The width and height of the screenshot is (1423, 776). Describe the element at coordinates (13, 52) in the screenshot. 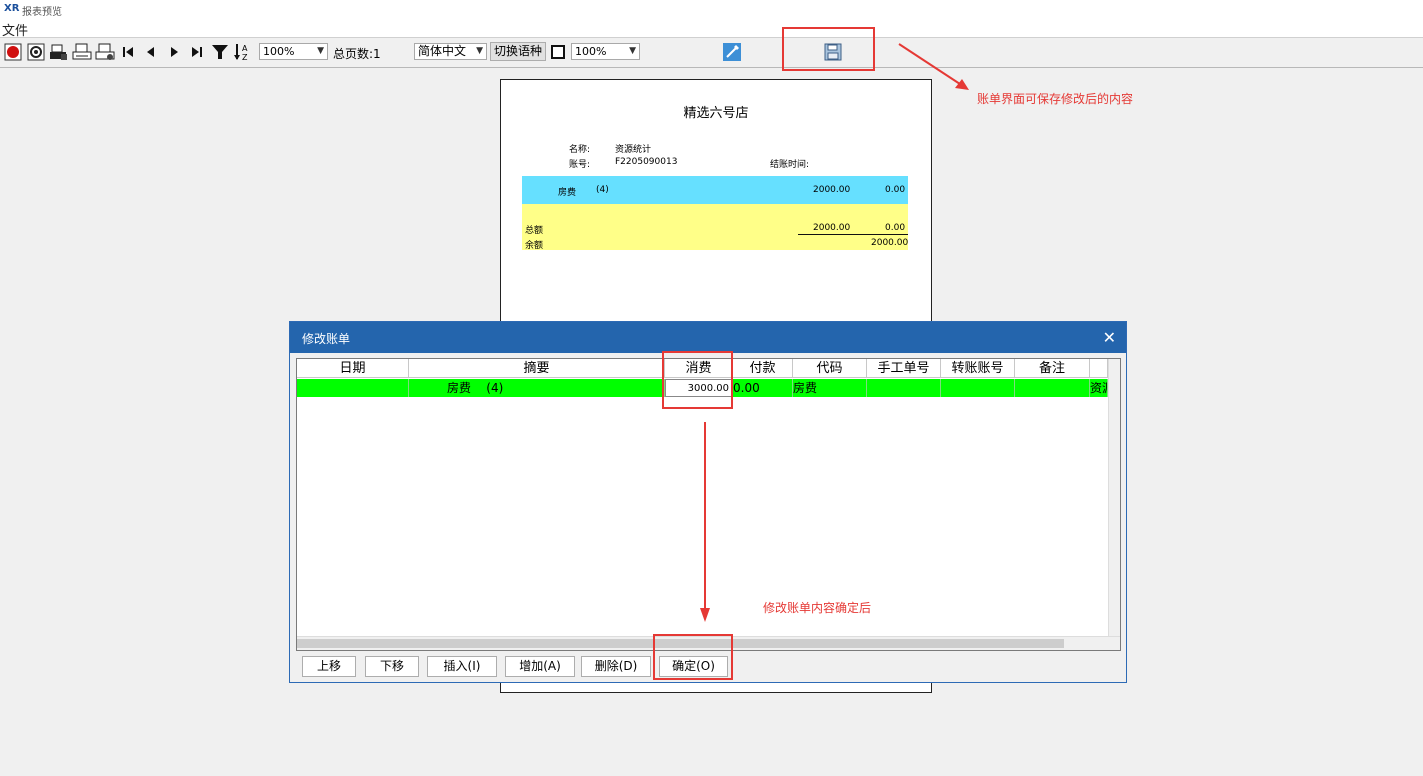

I see `record-icon` at that location.